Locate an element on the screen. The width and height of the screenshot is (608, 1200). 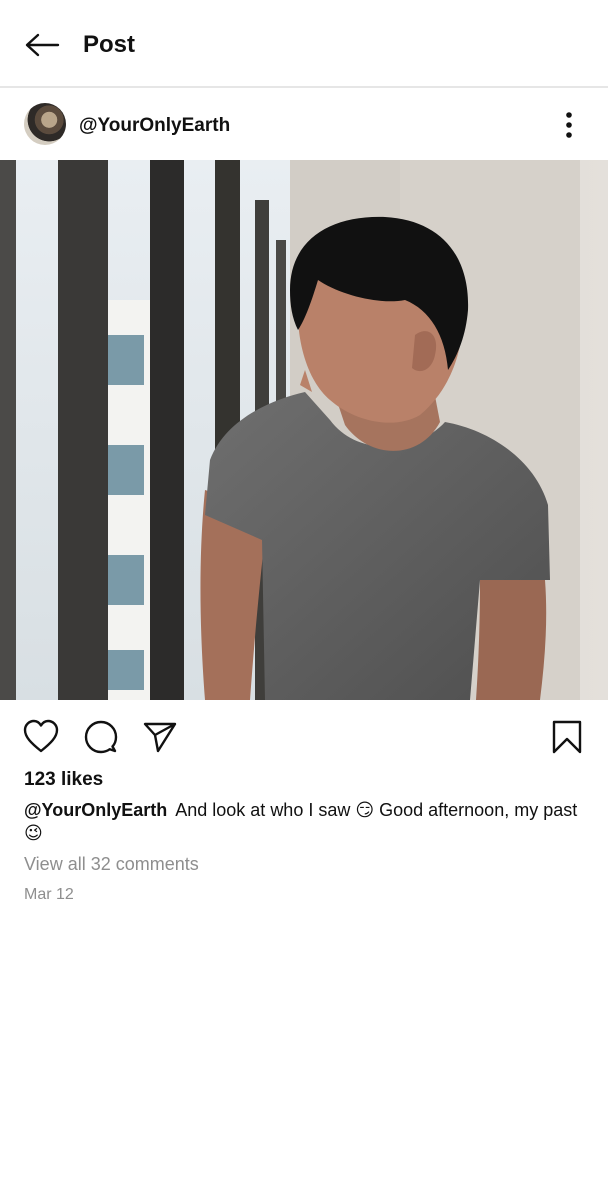
share-button is located at coordinates (160, 737).